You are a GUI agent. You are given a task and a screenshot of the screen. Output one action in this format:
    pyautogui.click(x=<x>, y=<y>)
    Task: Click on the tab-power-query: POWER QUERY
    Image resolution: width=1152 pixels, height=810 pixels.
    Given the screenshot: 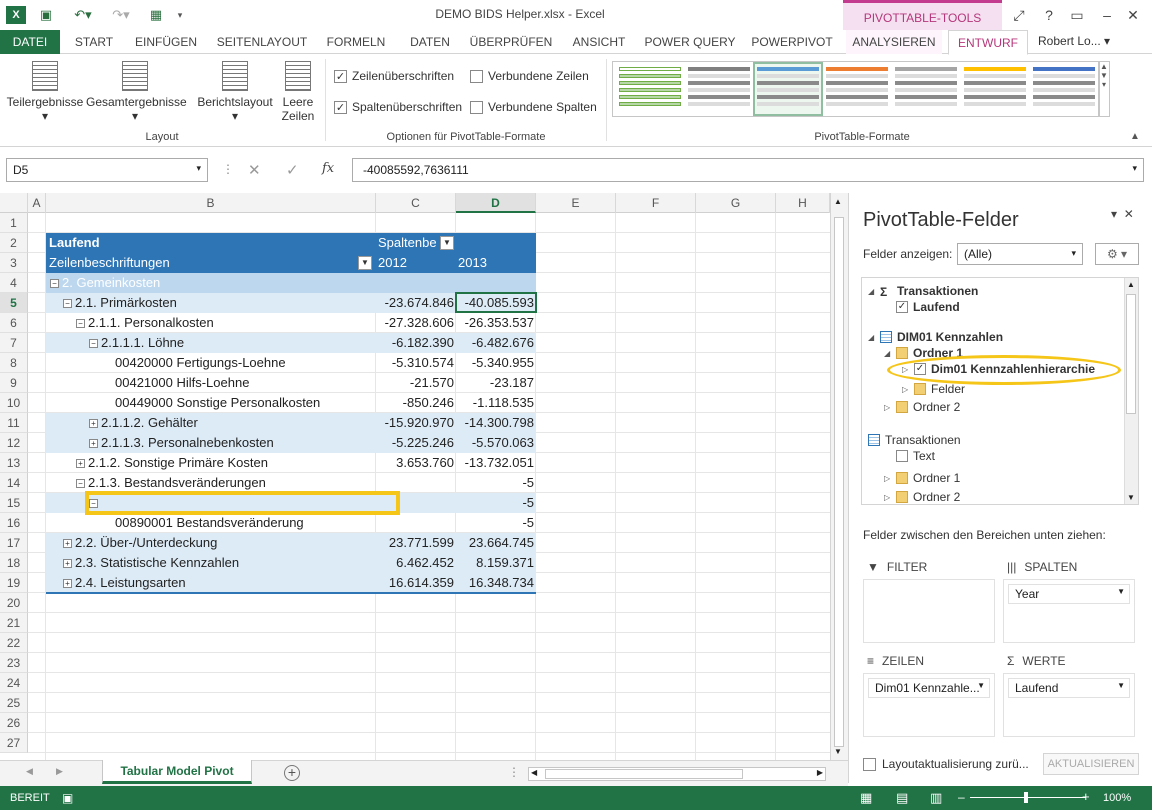 What is the action you would take?
    pyautogui.click(x=690, y=42)
    